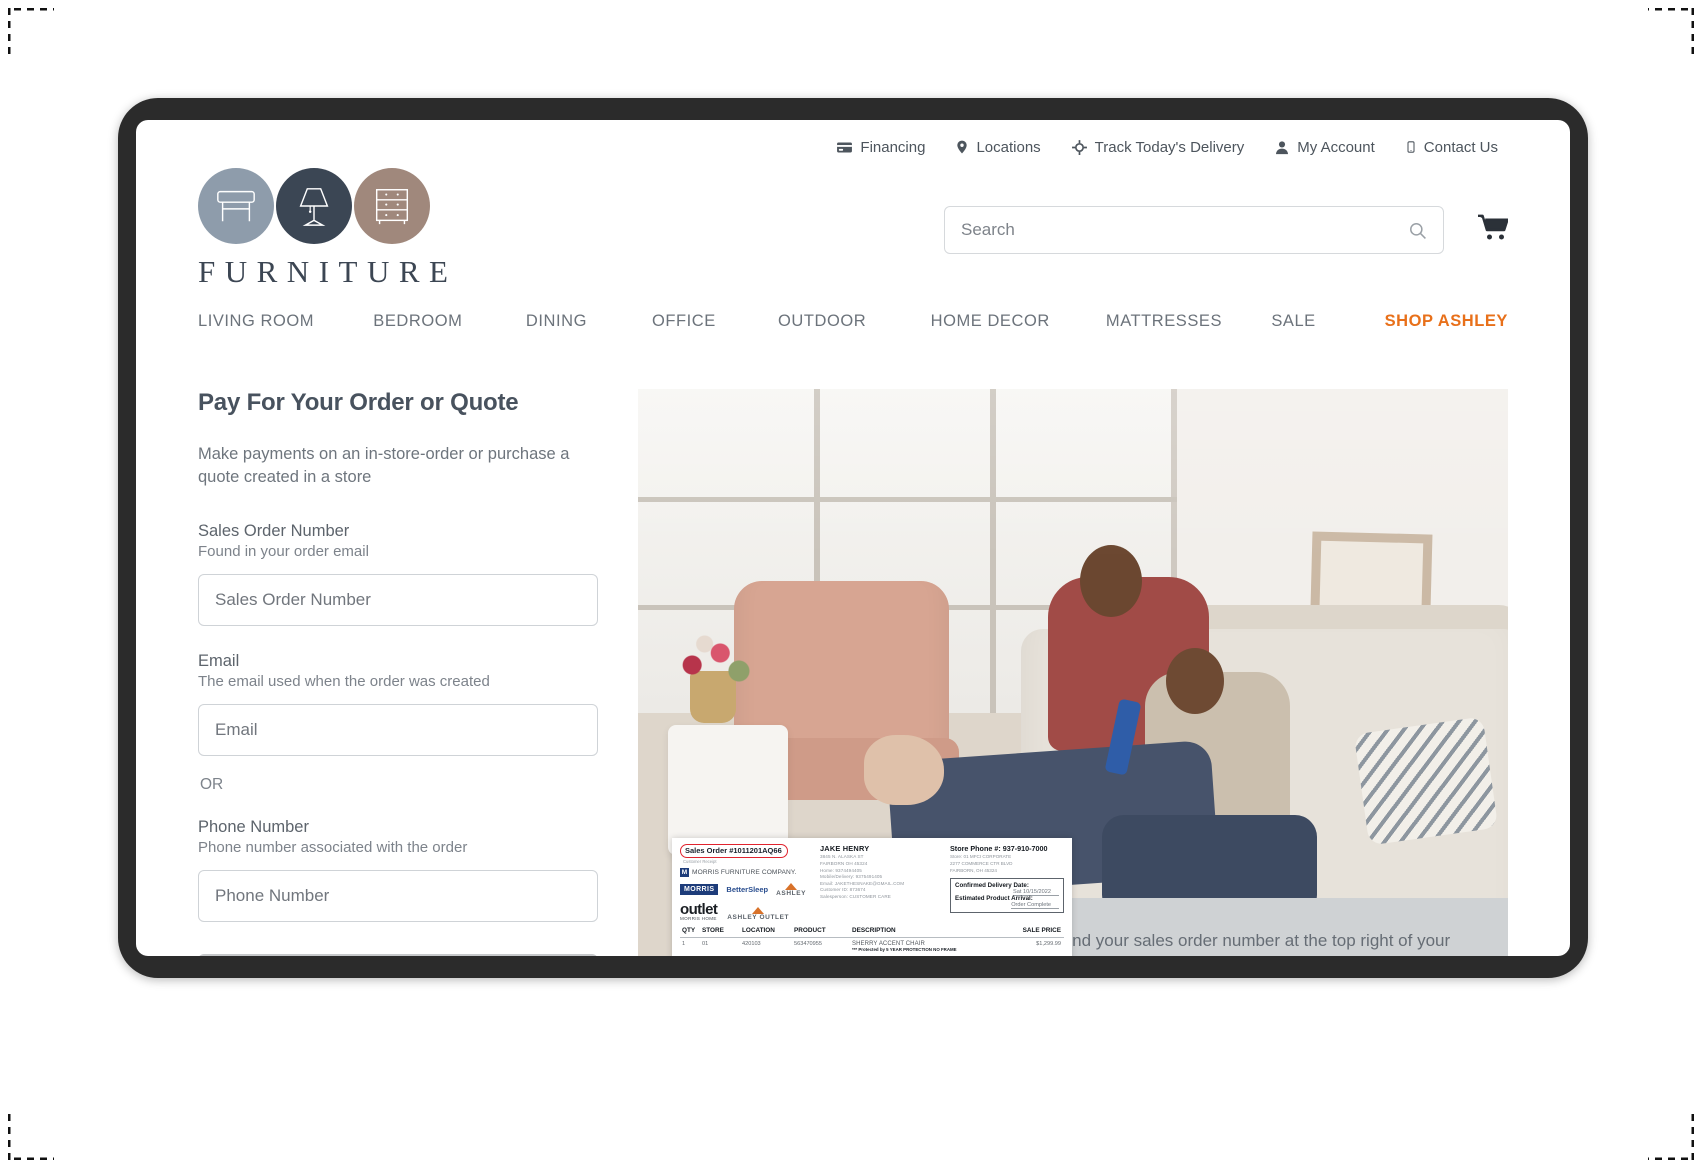 The height and width of the screenshot is (1168, 1702). Describe the element at coordinates (398, 729) in the screenshot. I see `email-input` at that location.